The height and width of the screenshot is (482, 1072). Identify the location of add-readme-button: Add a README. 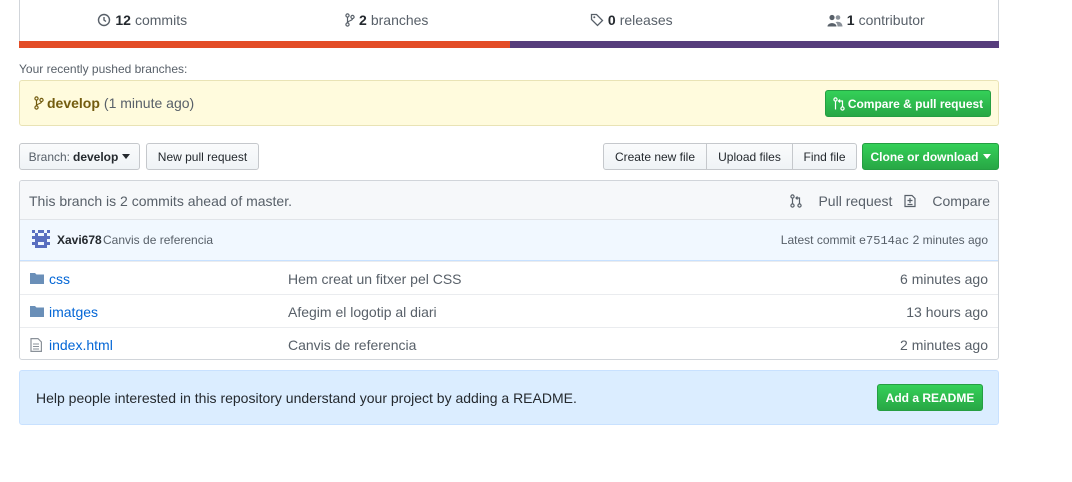
(930, 397).